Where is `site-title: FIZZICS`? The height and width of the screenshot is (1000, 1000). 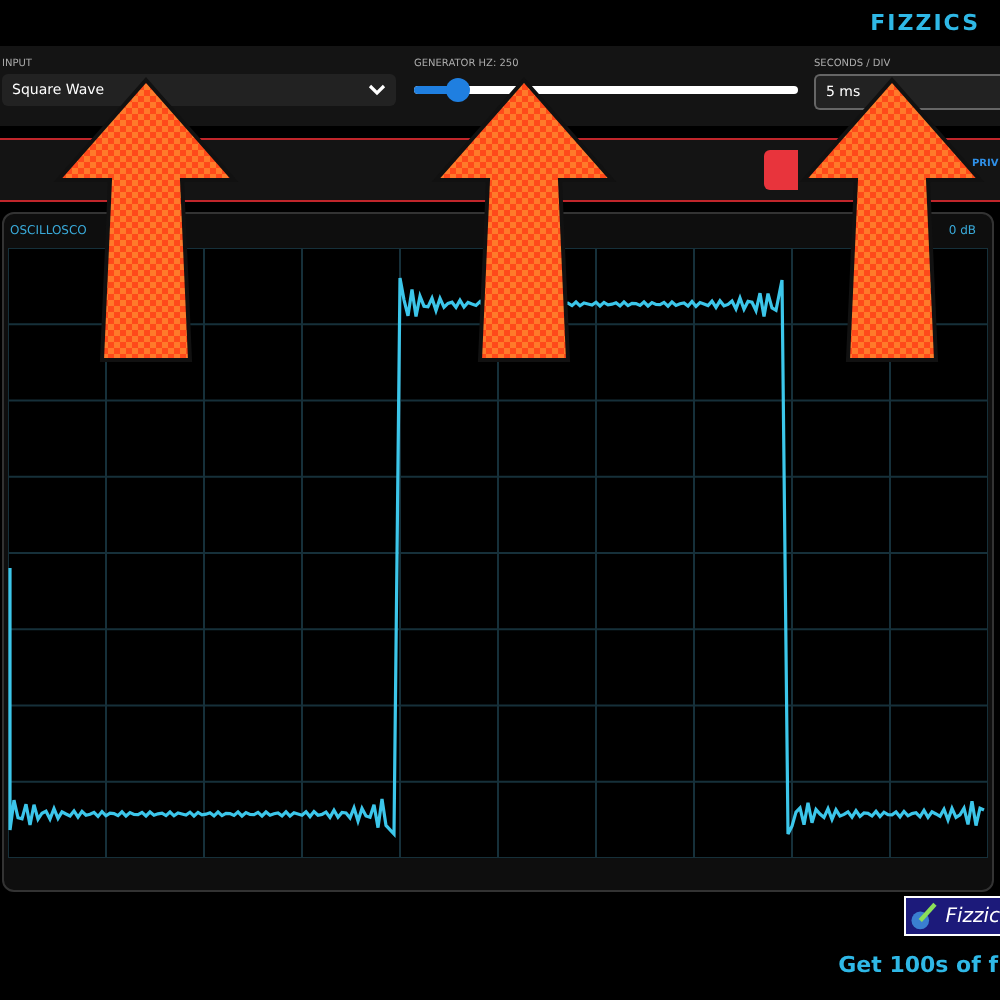
site-title: FIZZICS is located at coordinates (925, 23).